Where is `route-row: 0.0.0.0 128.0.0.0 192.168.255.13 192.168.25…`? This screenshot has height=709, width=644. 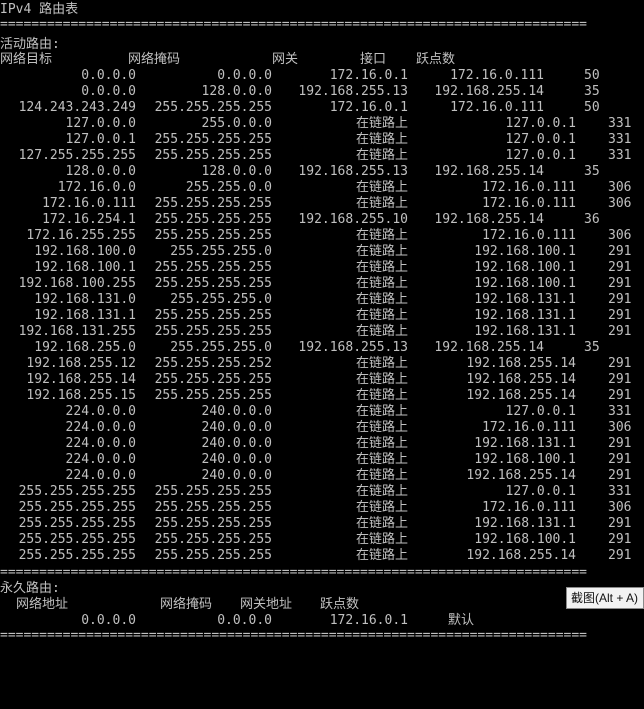
route-row: 0.0.0.0 128.0.0.0 192.168.255.13 192.168.25… is located at coordinates (322, 92).